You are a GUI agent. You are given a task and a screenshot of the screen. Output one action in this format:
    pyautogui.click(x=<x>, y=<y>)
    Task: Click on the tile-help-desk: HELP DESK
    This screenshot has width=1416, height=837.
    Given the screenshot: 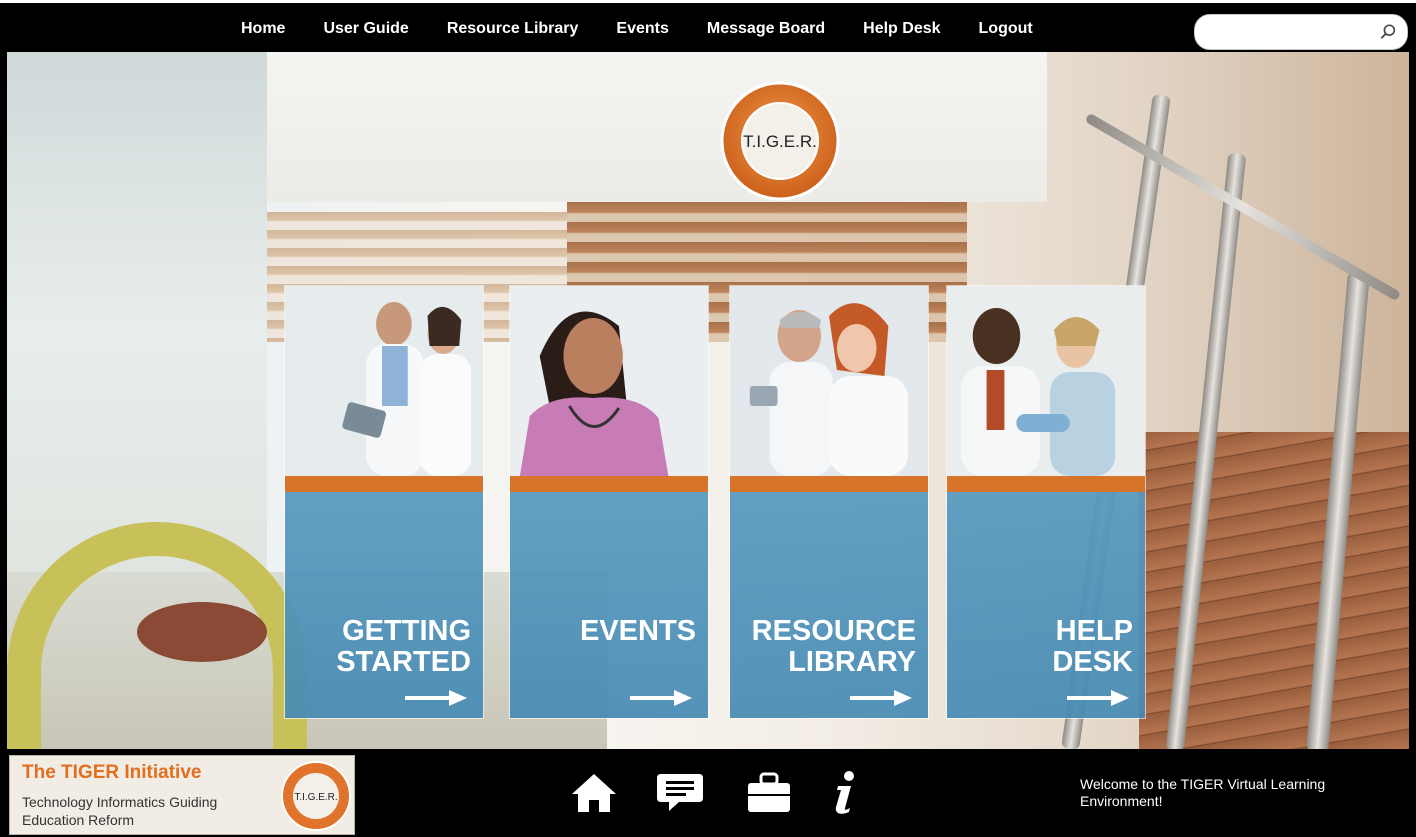 What is the action you would take?
    pyautogui.click(x=1046, y=502)
    